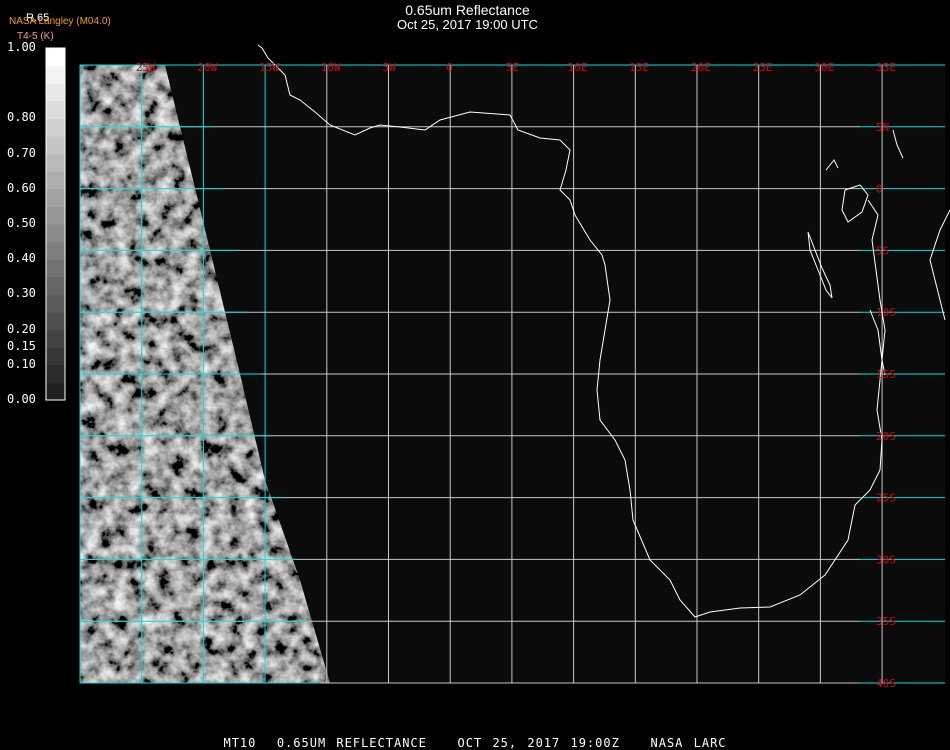 The image size is (950, 750). I want to click on colorbar-label: 0.80, so click(21, 117).